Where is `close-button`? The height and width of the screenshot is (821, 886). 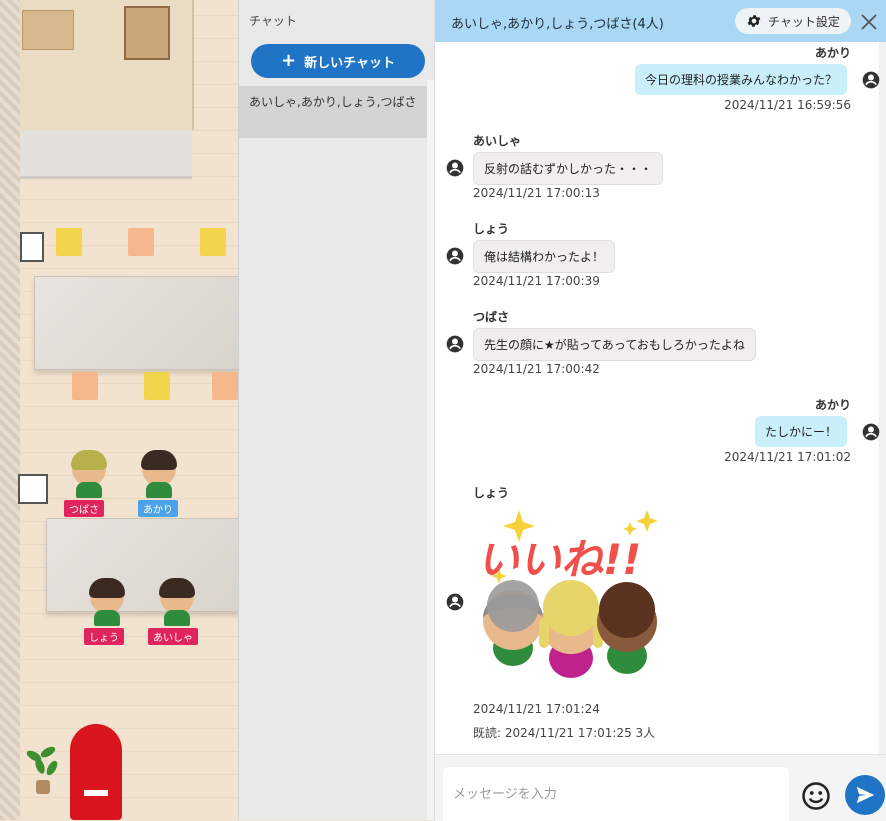
close-button is located at coordinates (869, 22).